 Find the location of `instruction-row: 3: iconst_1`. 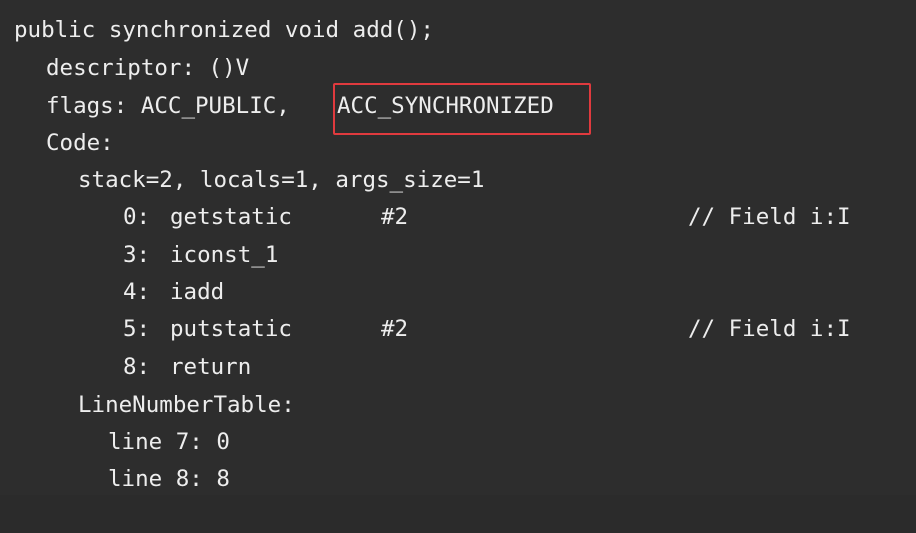

instruction-row: 3: iconst_1 is located at coordinates (458, 255).